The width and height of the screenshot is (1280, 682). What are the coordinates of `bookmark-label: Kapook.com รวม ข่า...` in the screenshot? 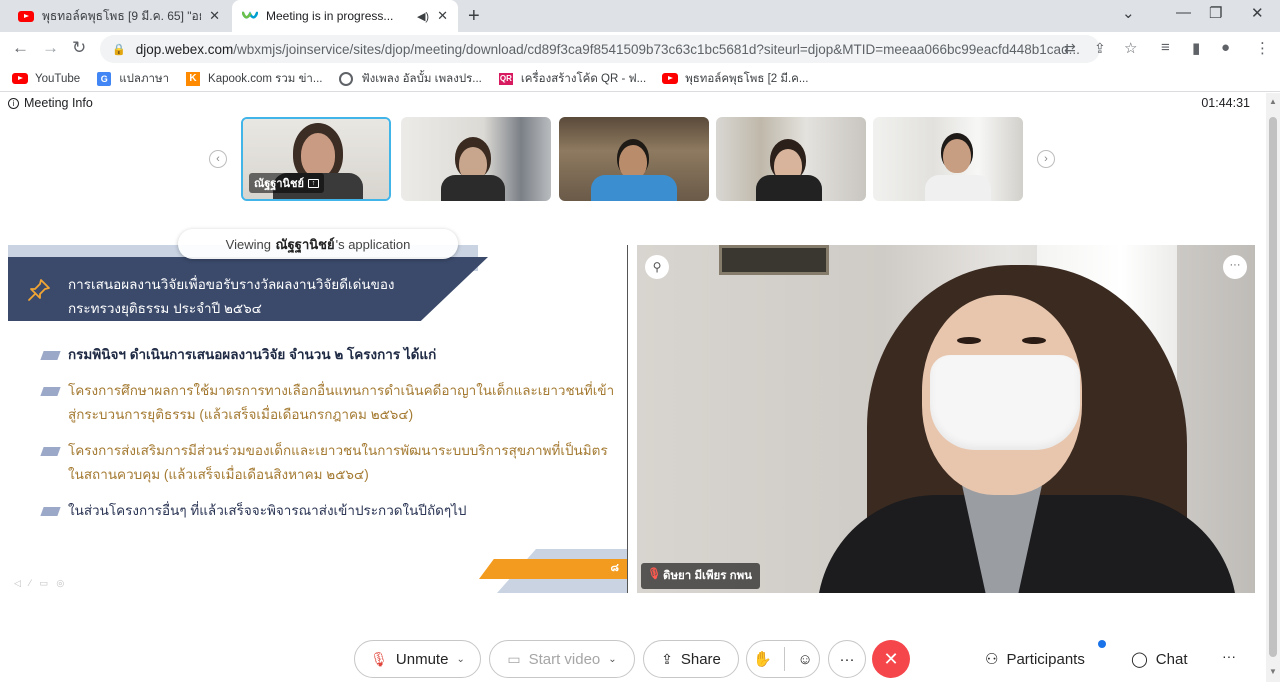 It's located at (265, 78).